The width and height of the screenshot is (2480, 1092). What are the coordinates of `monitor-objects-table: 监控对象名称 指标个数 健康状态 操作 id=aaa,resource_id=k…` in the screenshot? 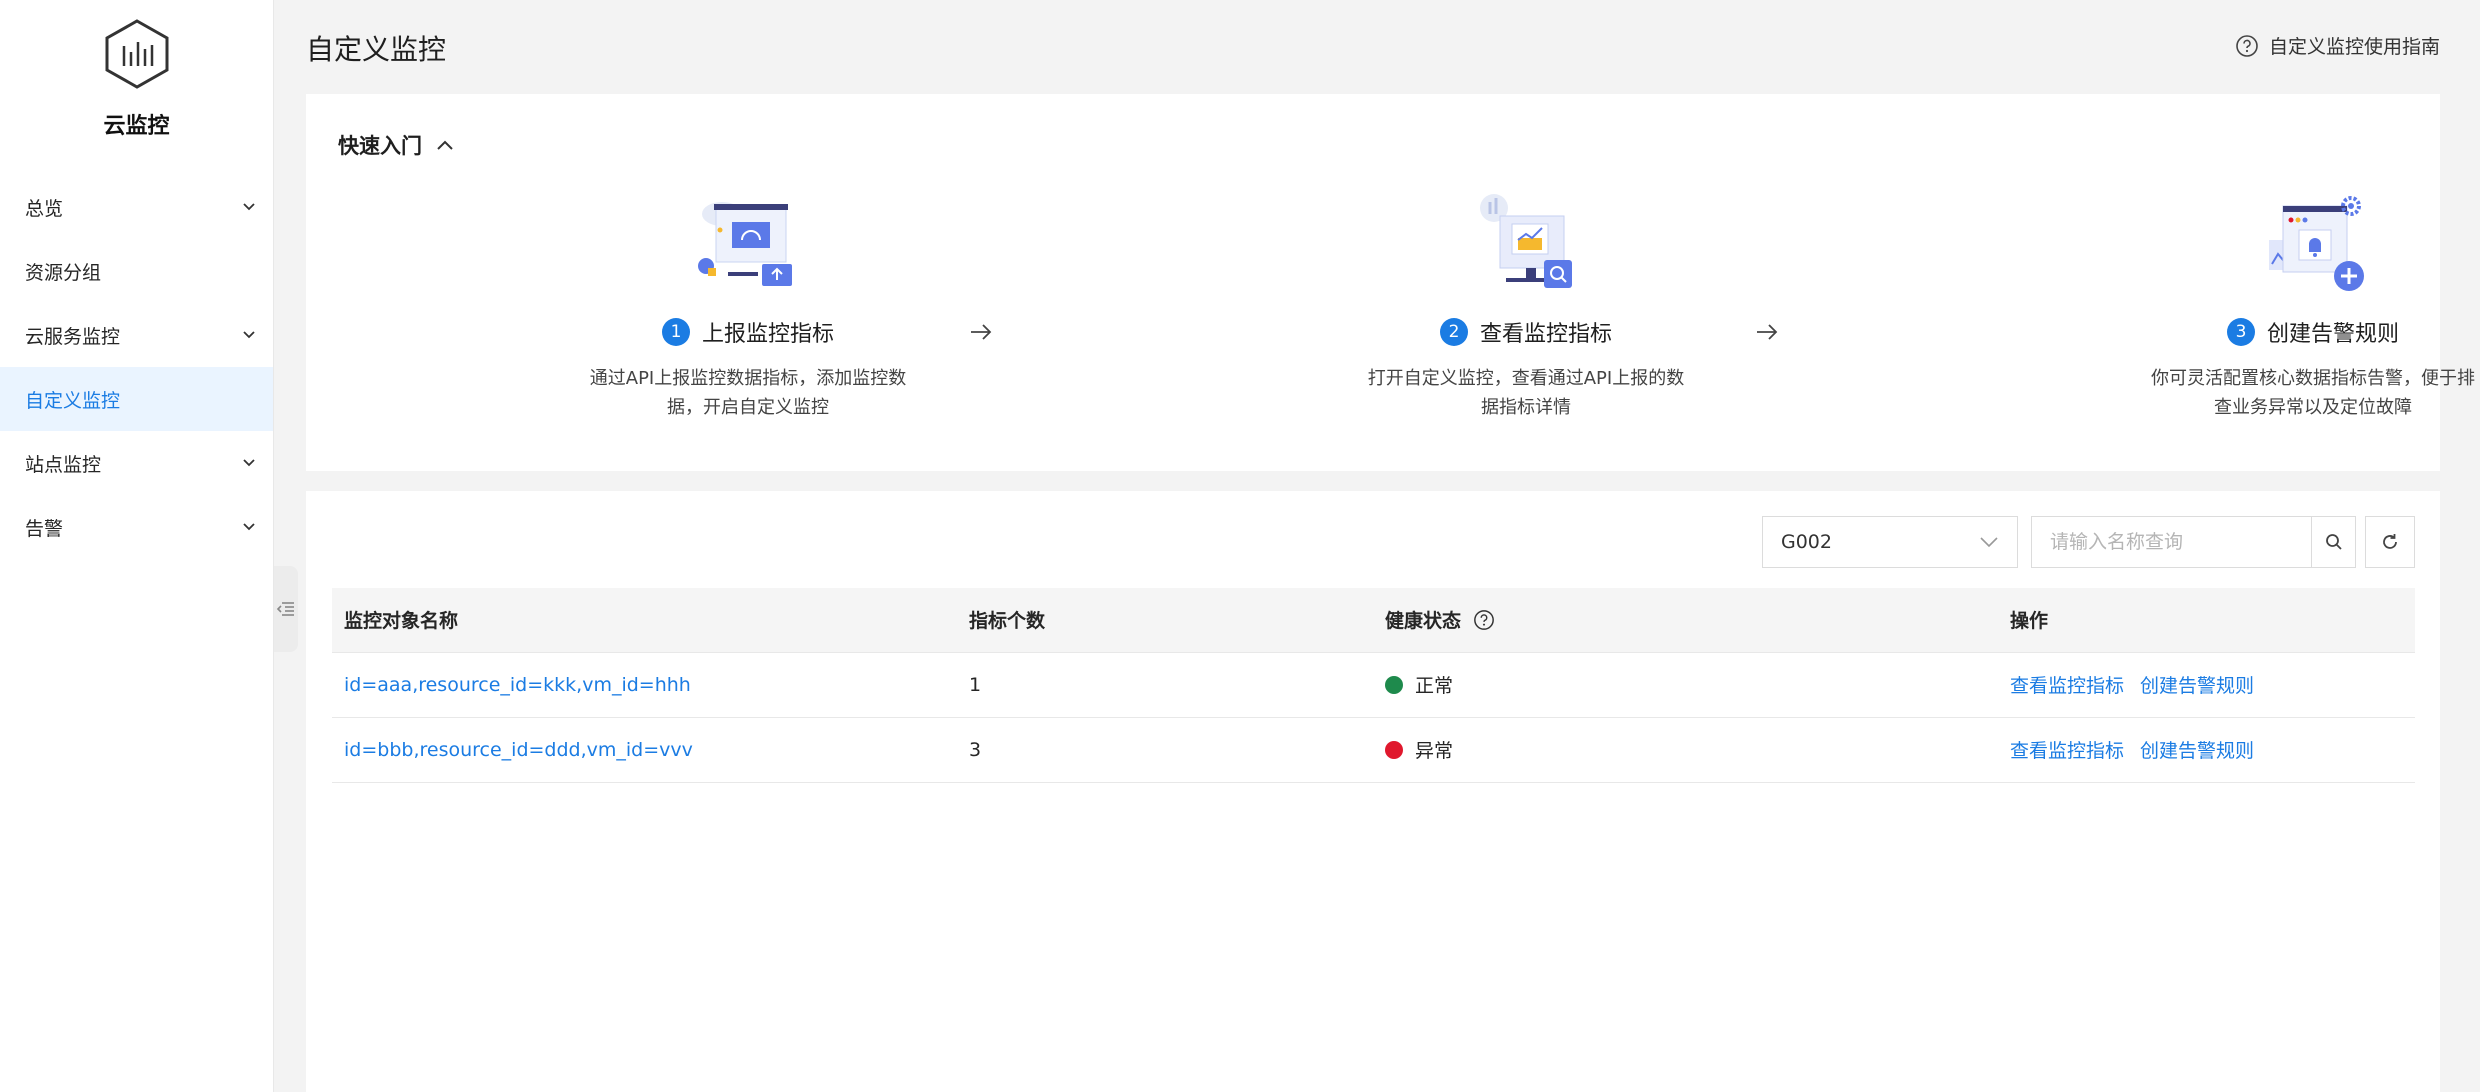 It's located at (1373, 685).